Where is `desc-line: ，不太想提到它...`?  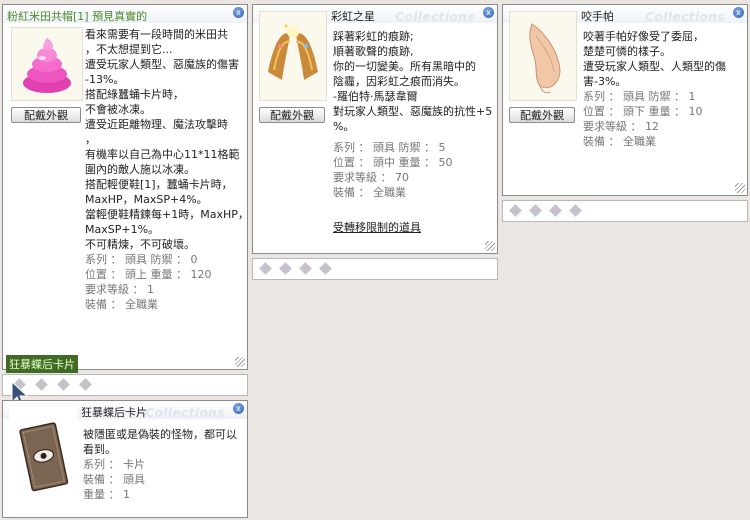 desc-line: ，不太想提到它... is located at coordinates (129, 49).